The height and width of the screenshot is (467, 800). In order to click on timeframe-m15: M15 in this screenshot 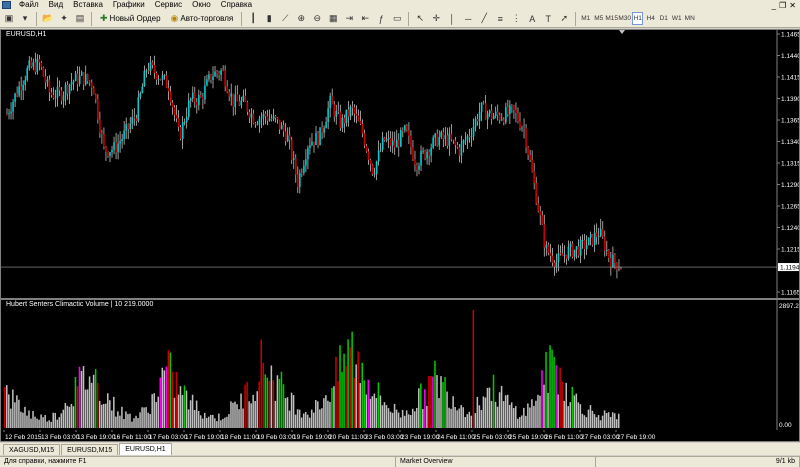, I will do `click(611, 18)`.